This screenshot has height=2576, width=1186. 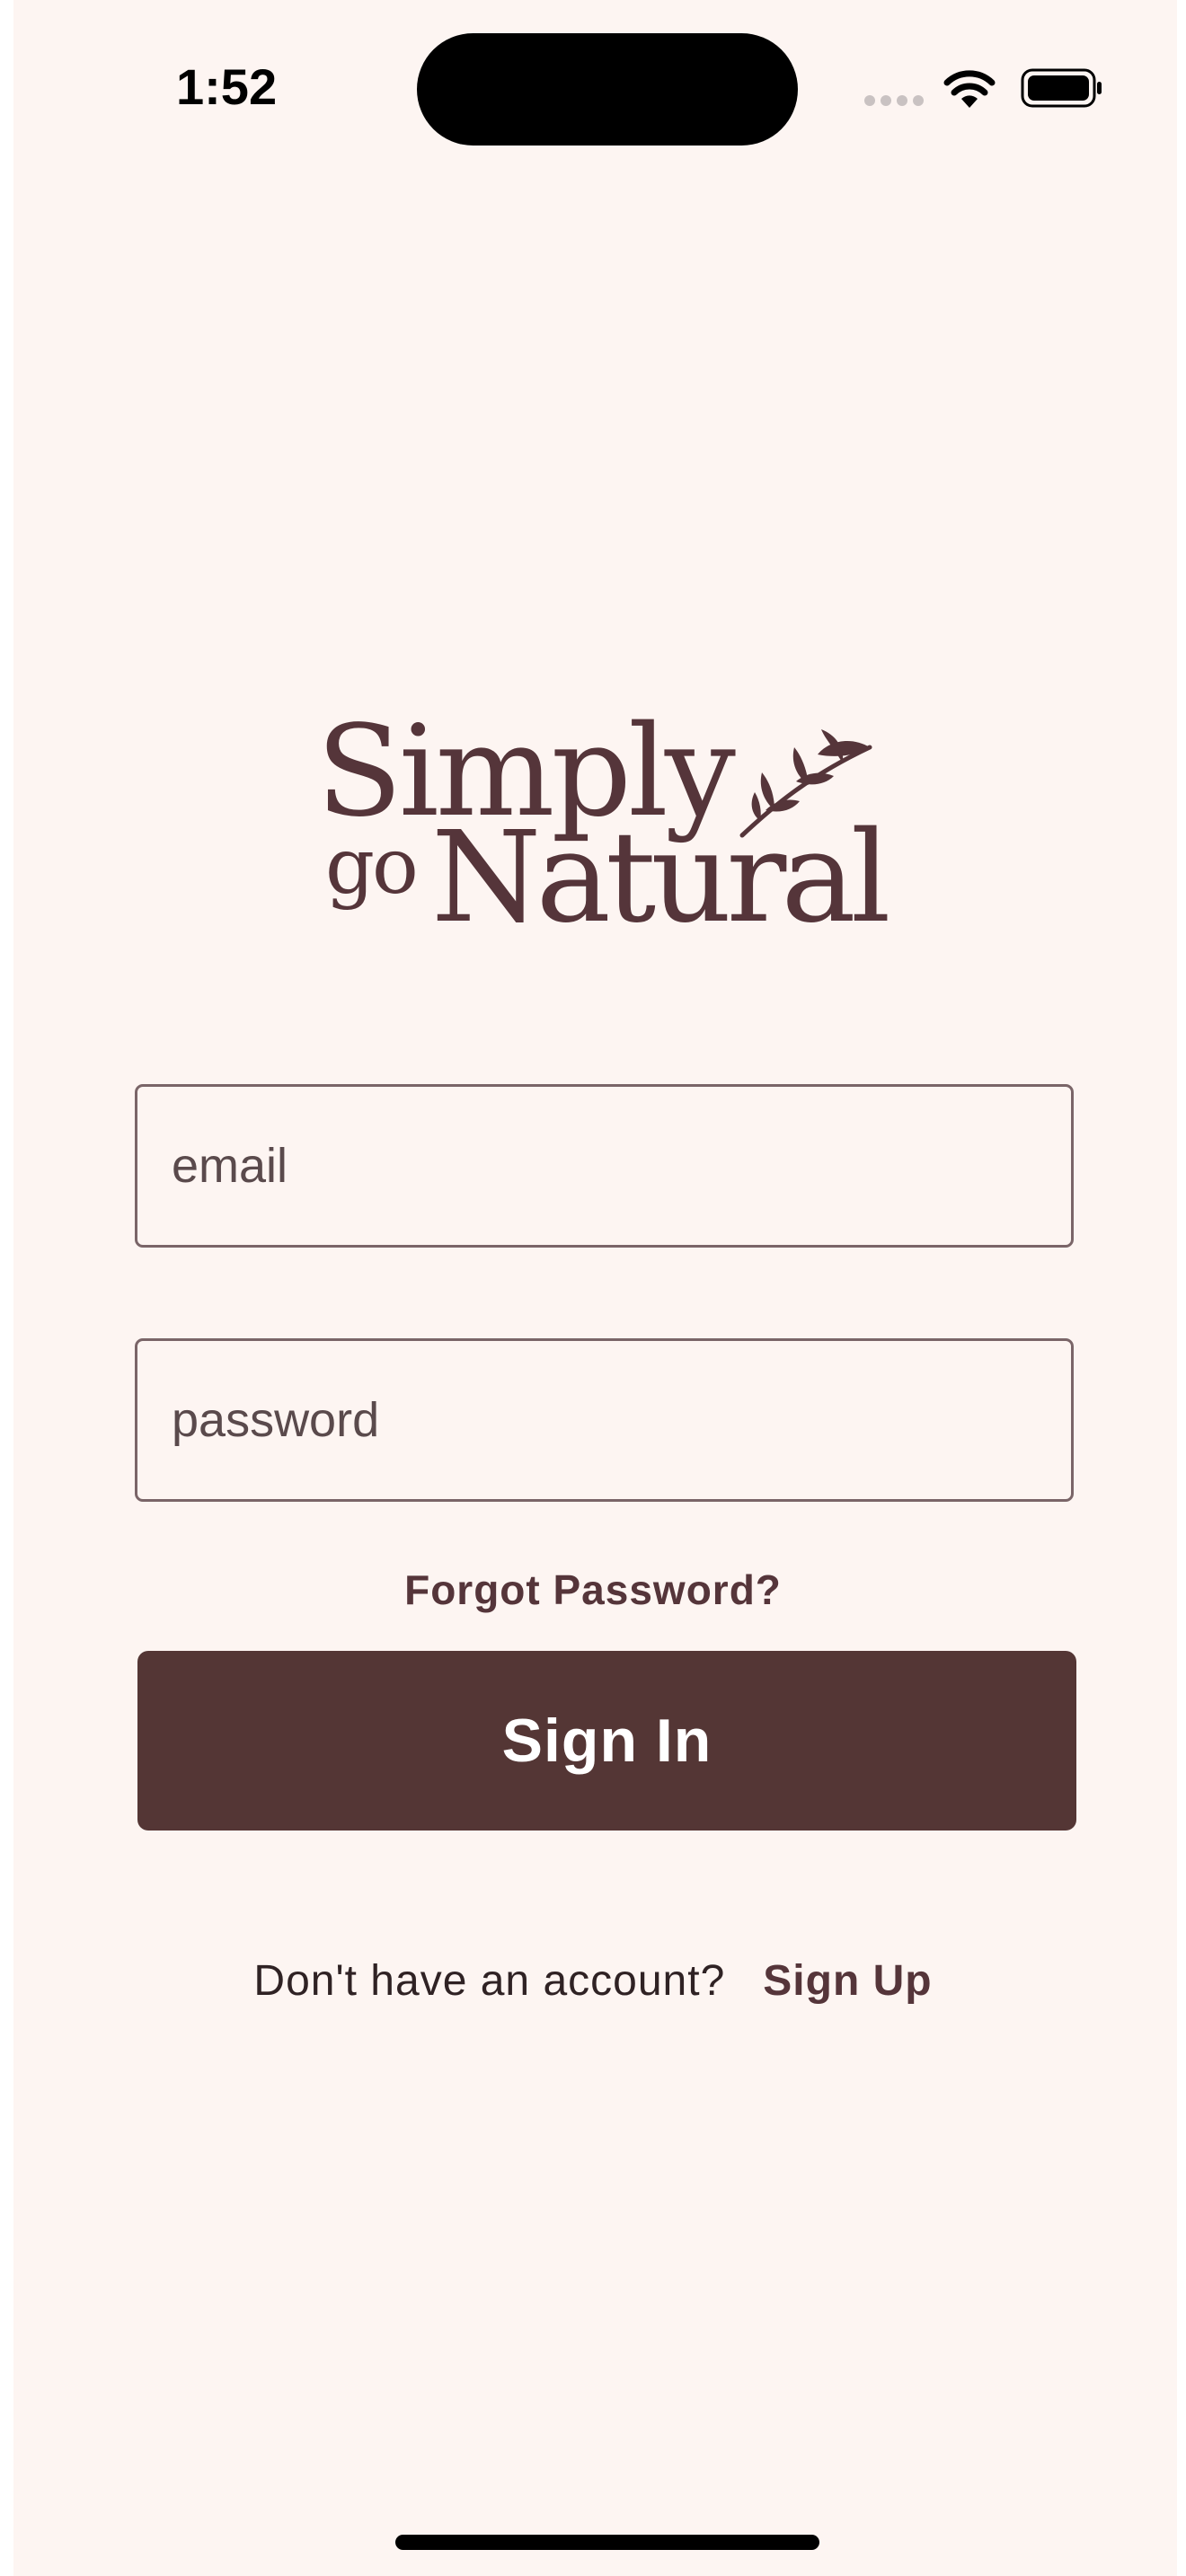 I want to click on wifi-icon, so click(x=970, y=89).